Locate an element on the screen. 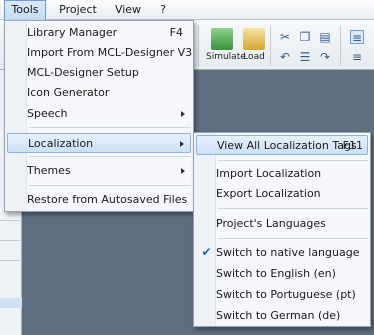 The height and width of the screenshot is (335, 374). menu-item-switch-german: Switch to German (de) is located at coordinates (282, 316).